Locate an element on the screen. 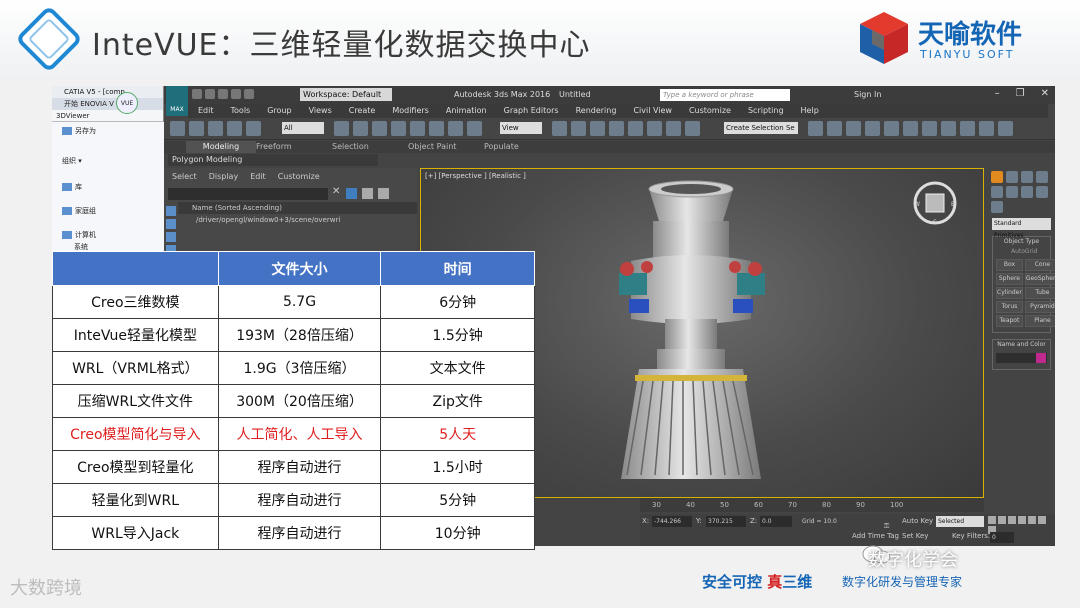 The image size is (1080, 608). scene-menu-display: Display is located at coordinates (224, 177).